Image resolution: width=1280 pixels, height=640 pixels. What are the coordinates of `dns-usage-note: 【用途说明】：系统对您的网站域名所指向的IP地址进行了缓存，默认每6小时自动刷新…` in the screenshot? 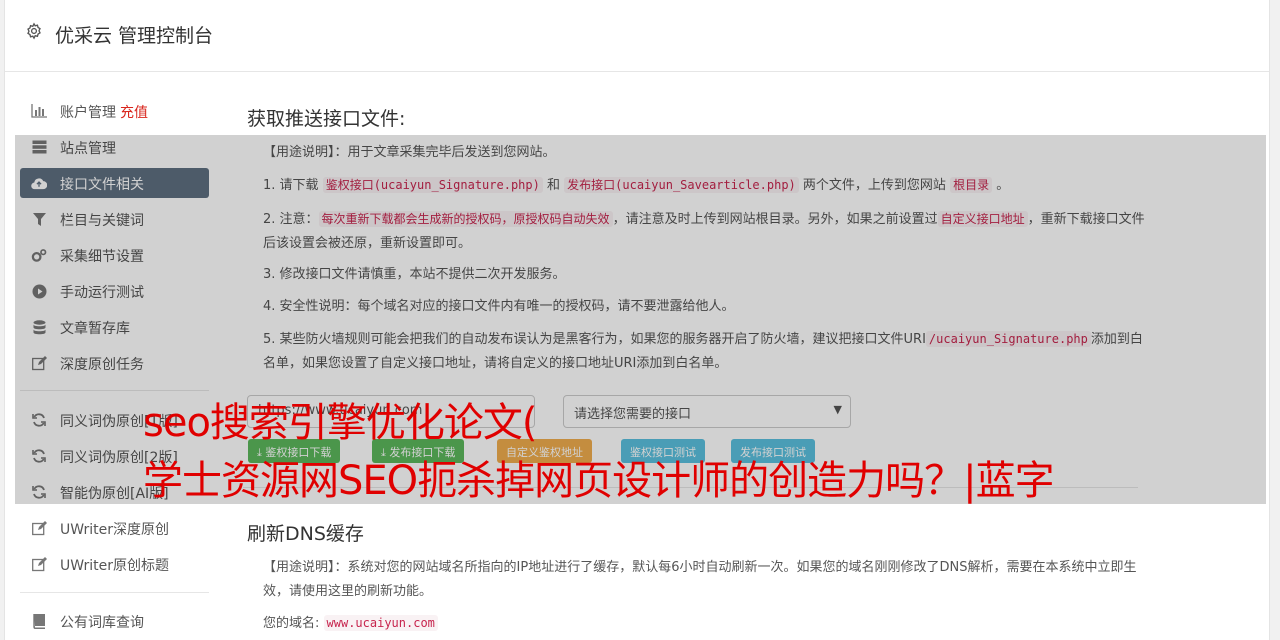 It's located at (700, 579).